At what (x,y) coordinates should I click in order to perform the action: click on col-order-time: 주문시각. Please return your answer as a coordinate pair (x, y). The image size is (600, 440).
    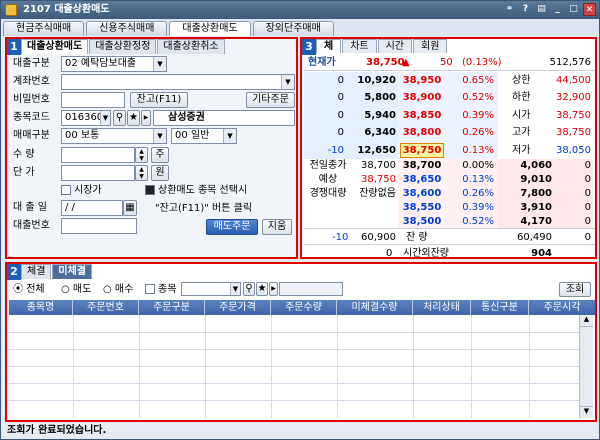
    Looking at the image, I should click on (562, 307).